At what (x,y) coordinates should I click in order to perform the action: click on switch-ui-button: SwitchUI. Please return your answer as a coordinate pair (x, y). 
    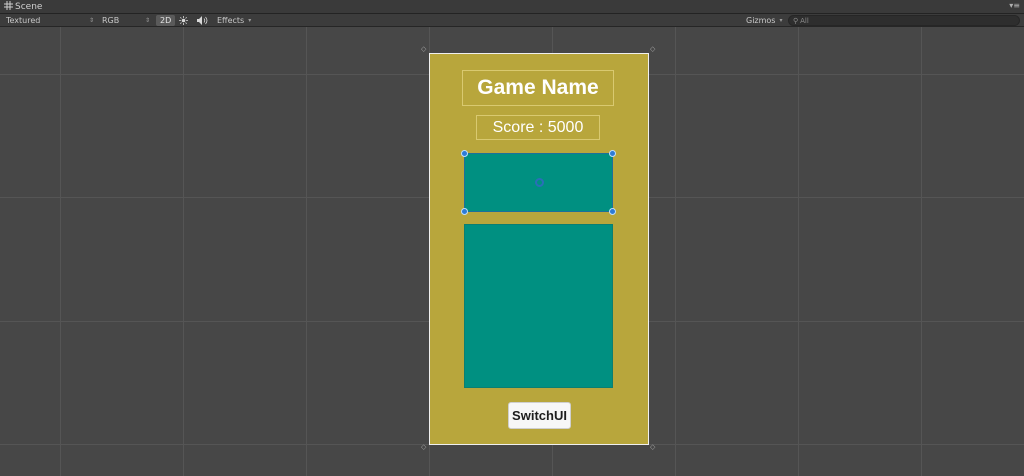
    Looking at the image, I should click on (539, 415).